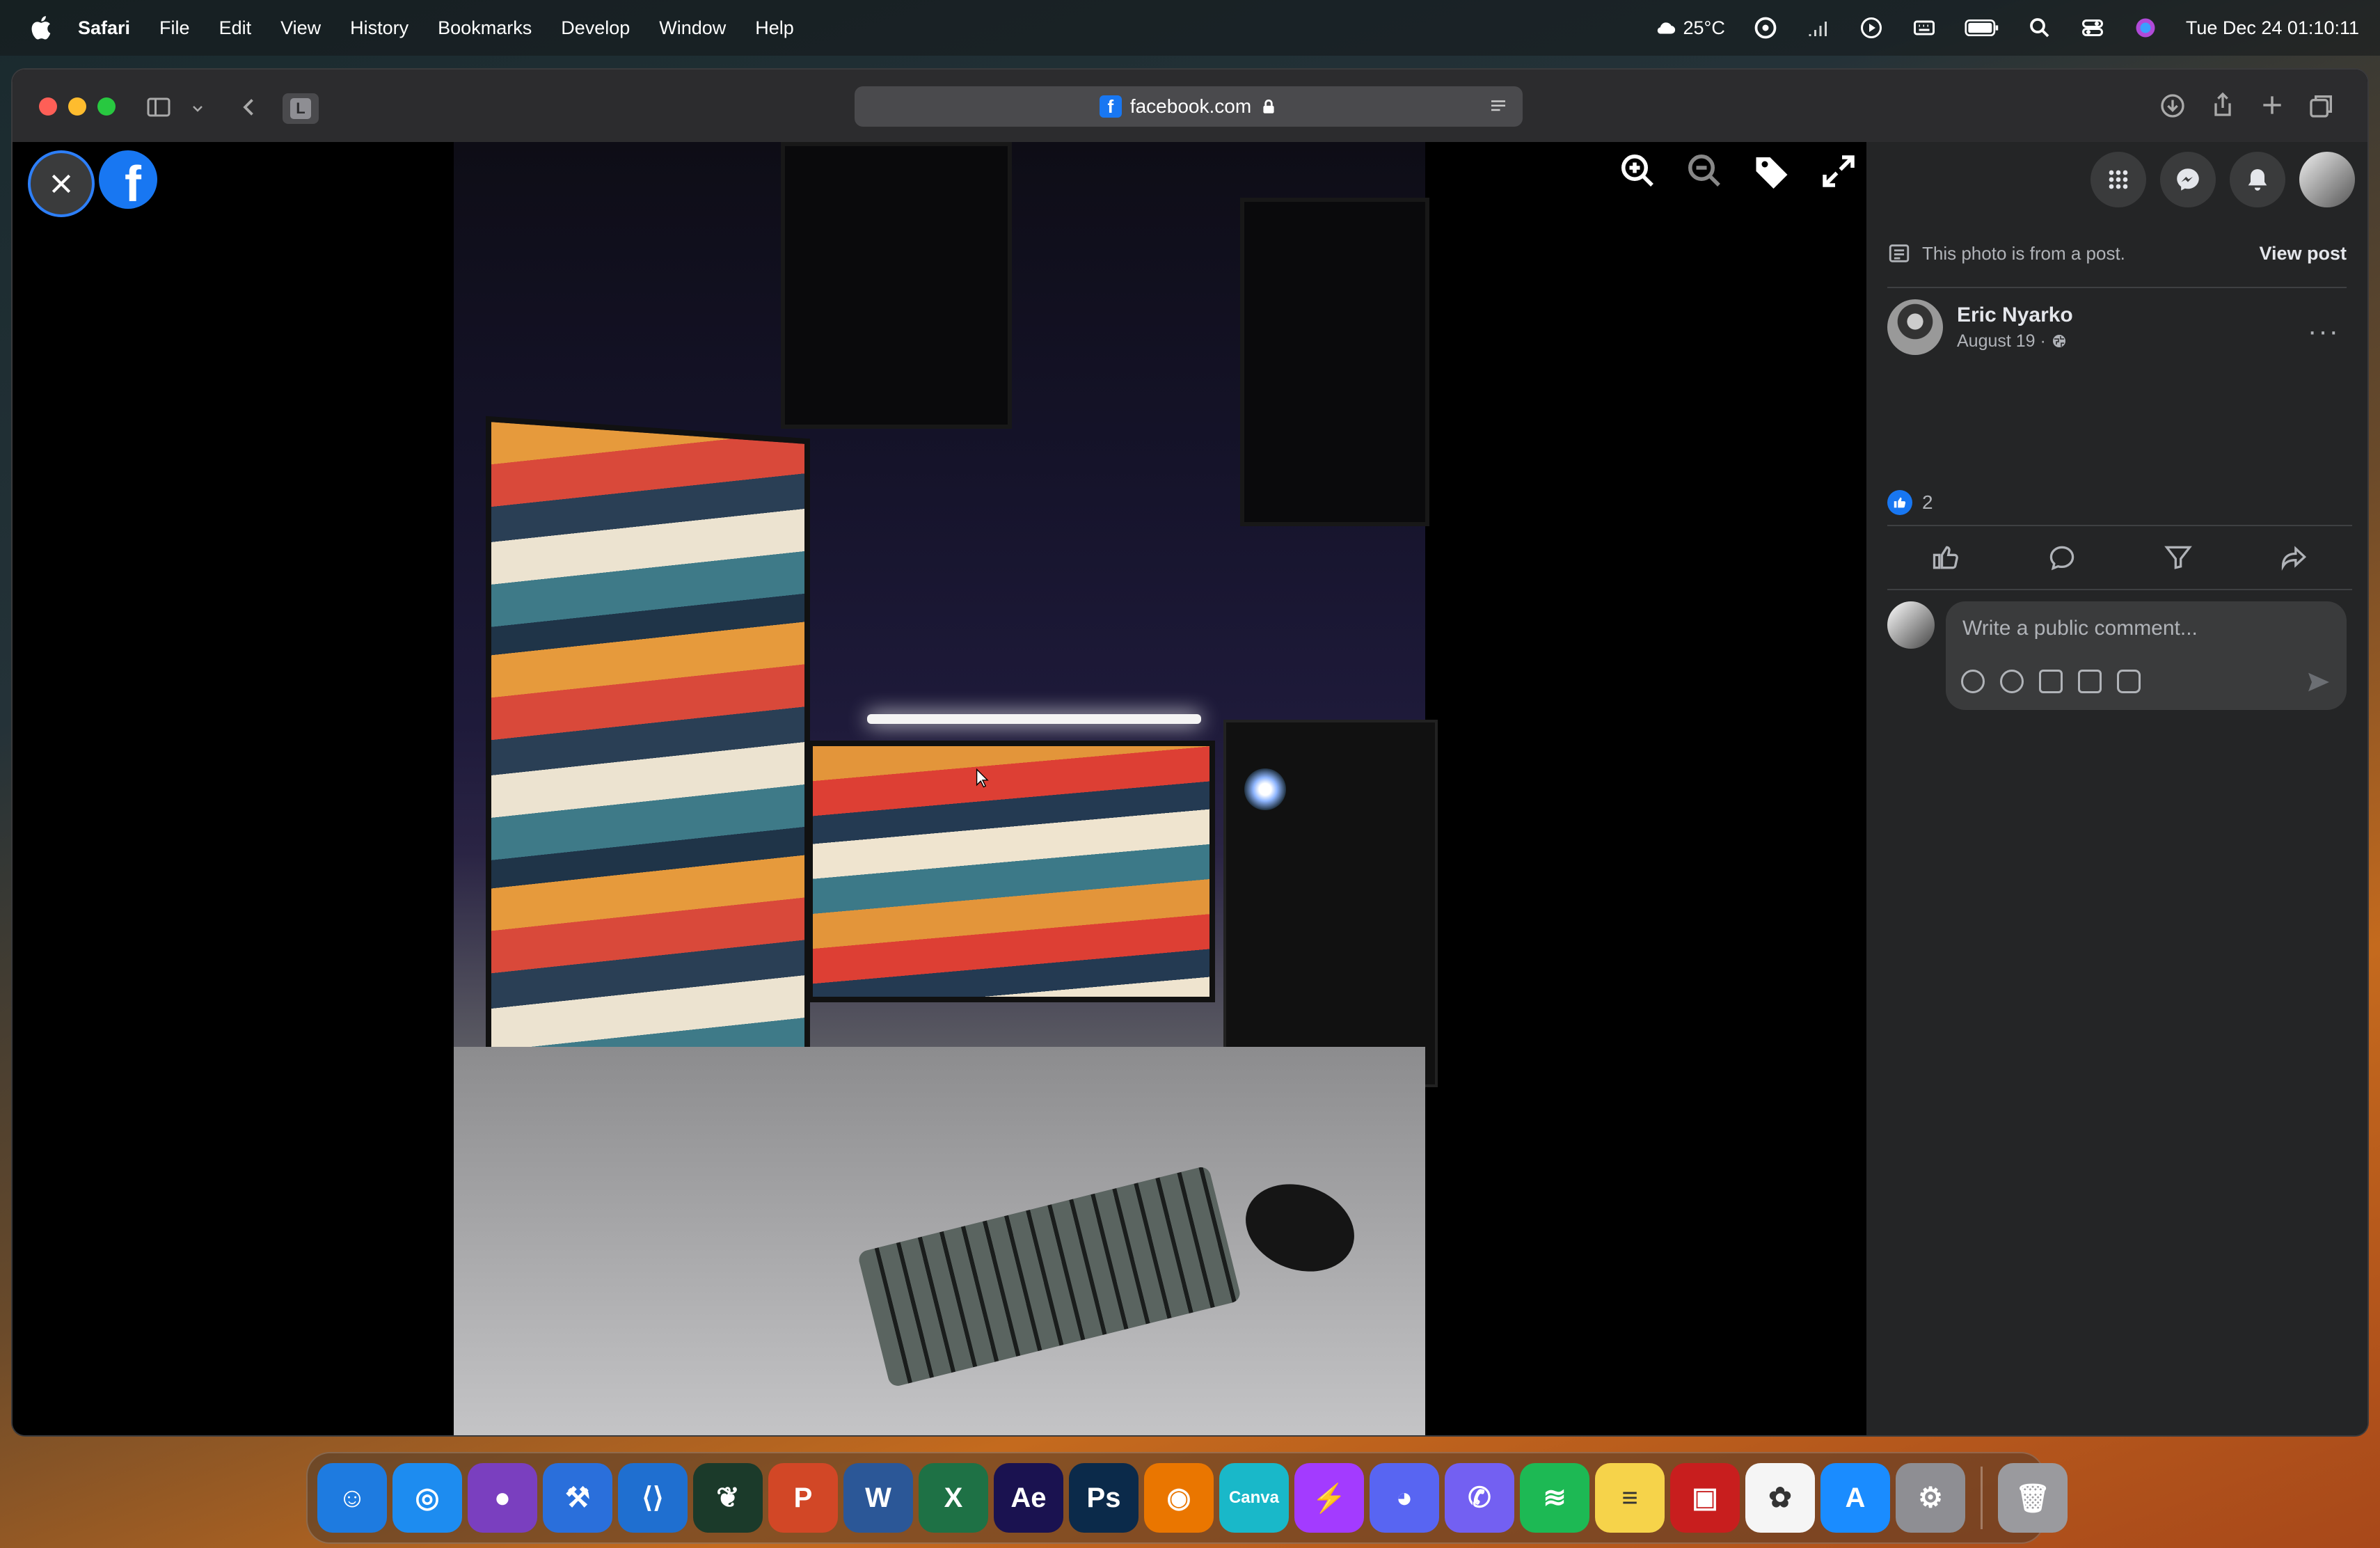  What do you see at coordinates (2321, 106) in the screenshot?
I see `tab-overview-icon` at bounding box center [2321, 106].